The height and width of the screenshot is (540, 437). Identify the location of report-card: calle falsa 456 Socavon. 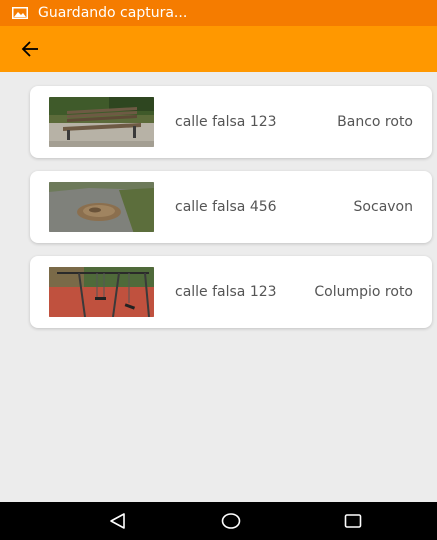
(231, 207).